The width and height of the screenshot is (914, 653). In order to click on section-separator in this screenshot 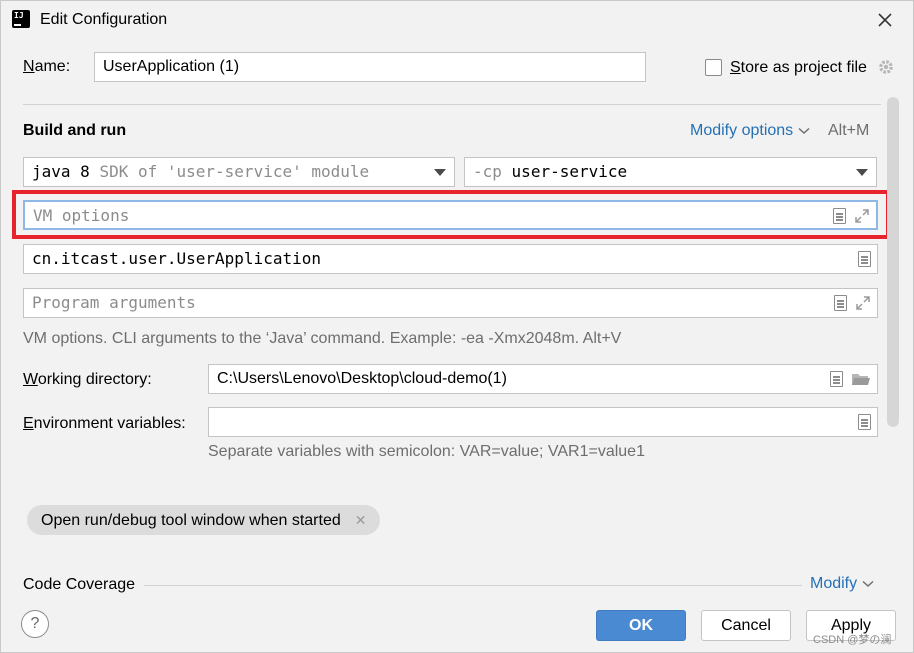, I will do `click(452, 104)`.